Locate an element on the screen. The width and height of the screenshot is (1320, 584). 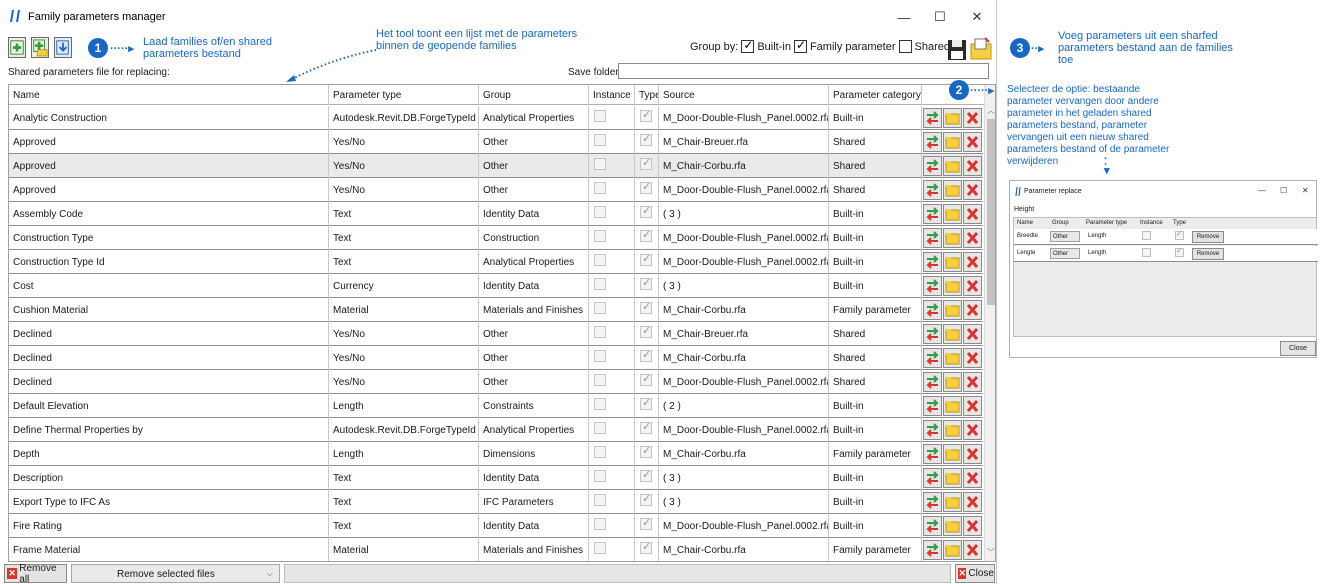
builtin-checkbox is located at coordinates (748, 45).